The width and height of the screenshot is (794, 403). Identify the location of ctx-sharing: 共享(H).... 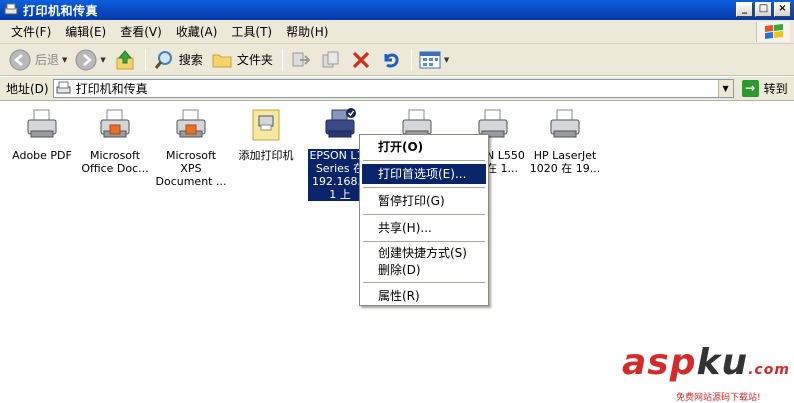
(424, 228).